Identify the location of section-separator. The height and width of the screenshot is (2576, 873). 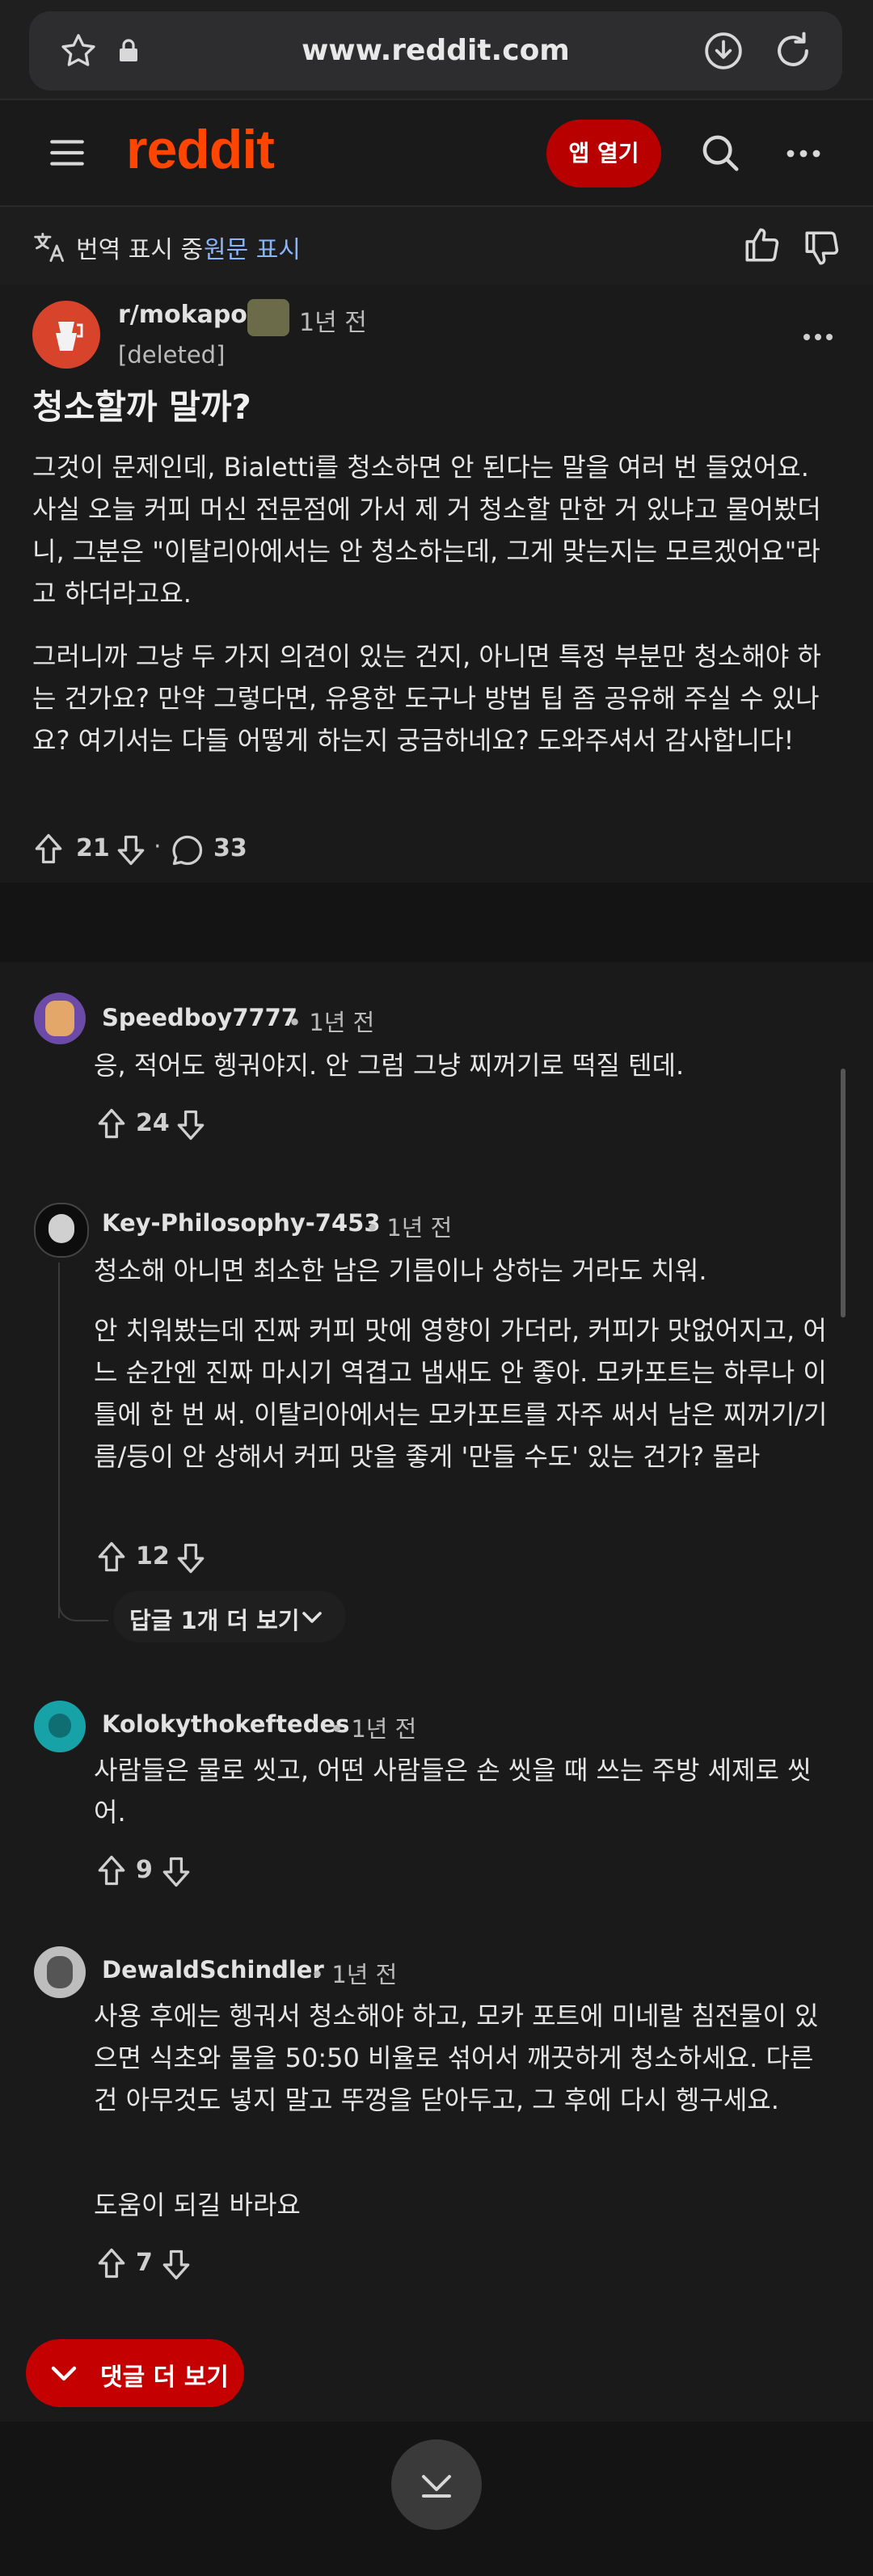
(436, 923).